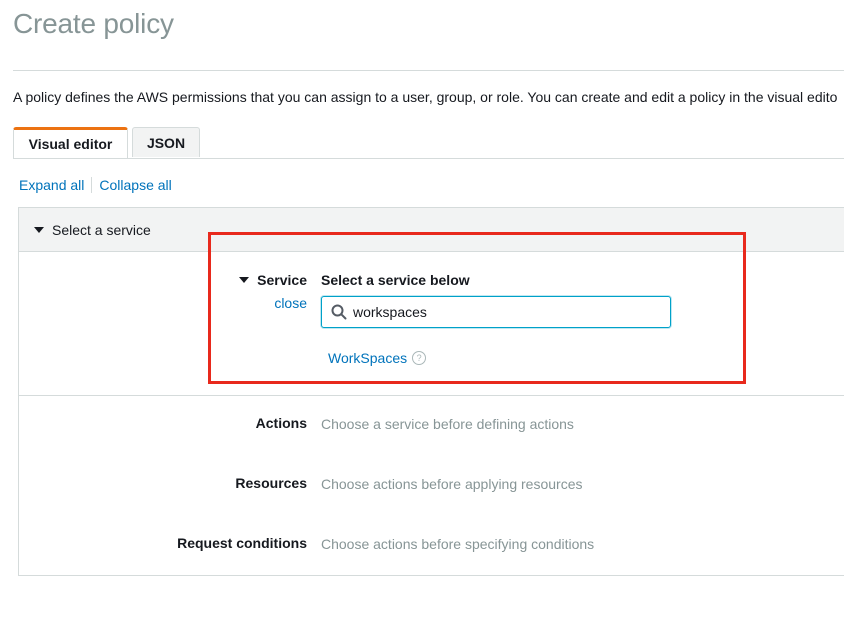 Image resolution: width=844 pixels, height=617 pixels. Describe the element at coordinates (452, 484) in the screenshot. I see `resources-hint: Choose actions before applying resources` at that location.